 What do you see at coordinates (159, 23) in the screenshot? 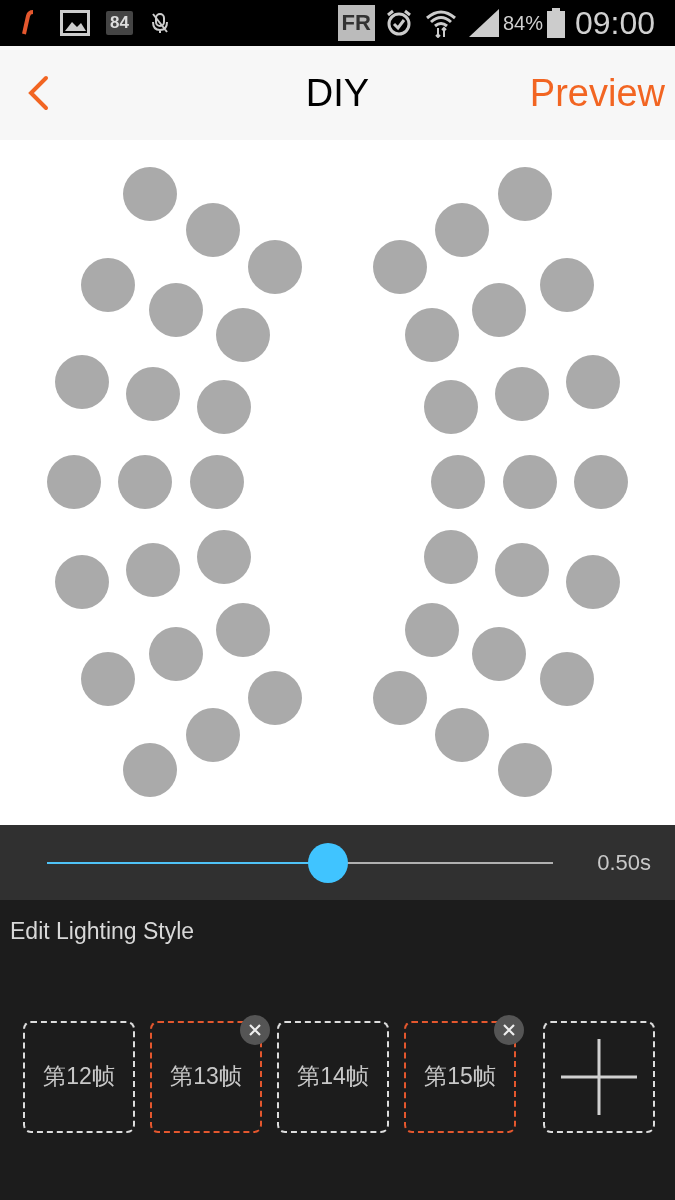
I see `muted-mic-icon` at bounding box center [159, 23].